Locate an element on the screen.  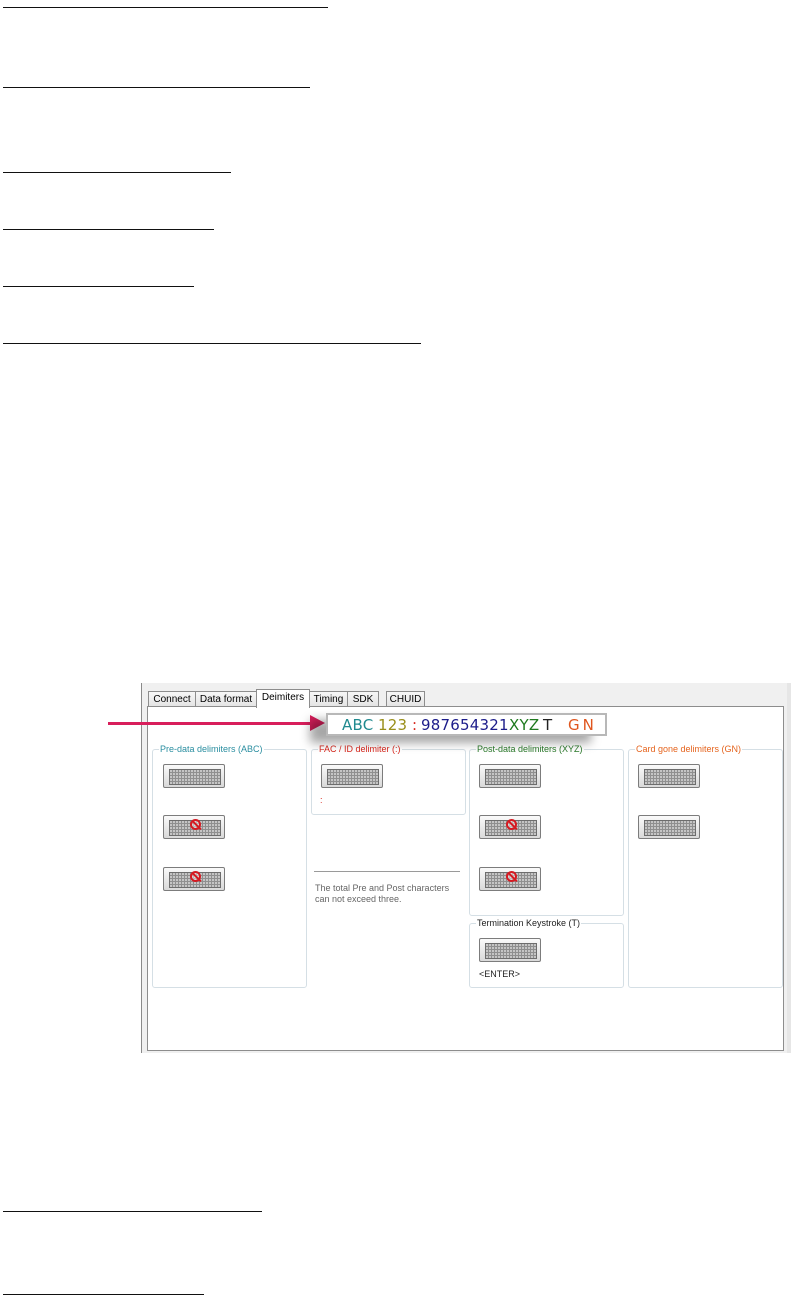
post-data-title: Post-data delimiters (XYZ) is located at coordinates (530, 749).